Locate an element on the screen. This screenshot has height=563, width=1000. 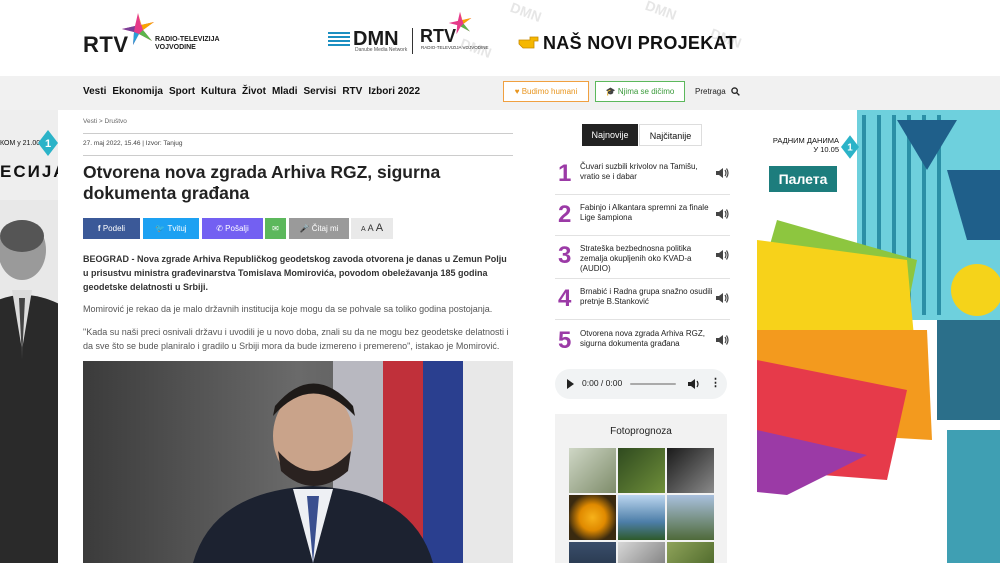
breadcrumb-divider is located at coordinates (298, 133).